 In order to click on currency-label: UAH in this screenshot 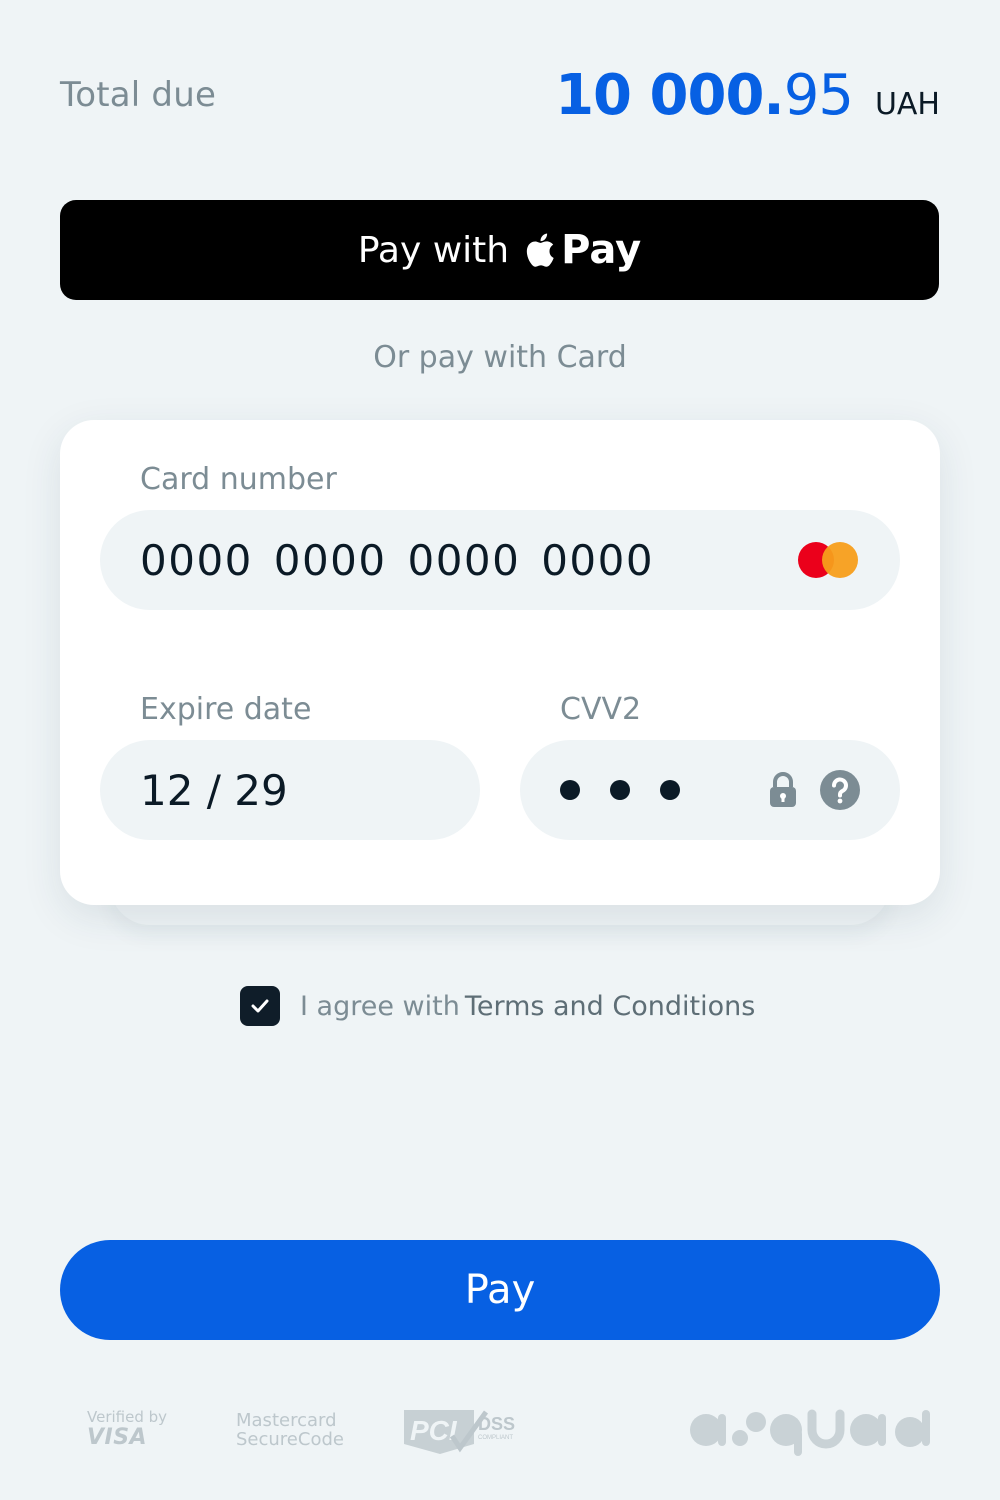, I will do `click(907, 104)`.